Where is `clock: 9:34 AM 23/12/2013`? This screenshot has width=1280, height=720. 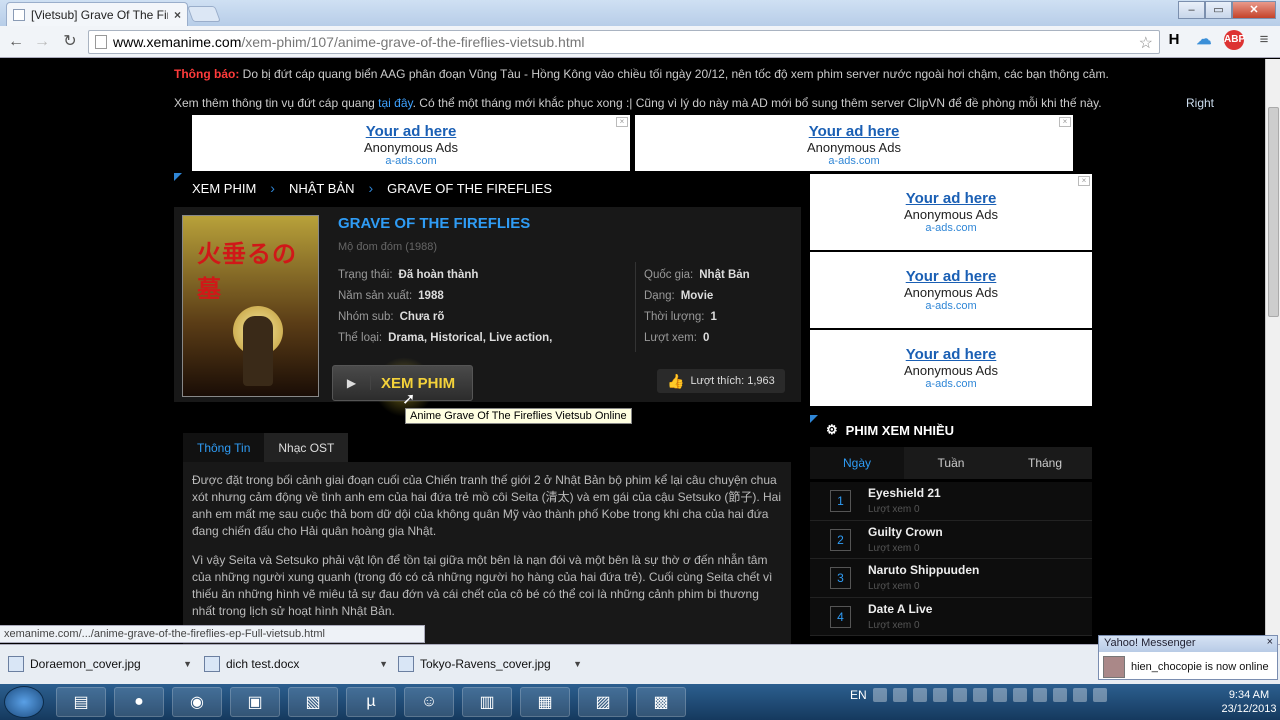
clock: 9:34 AM 23/12/2013 is located at coordinates (1249, 702).